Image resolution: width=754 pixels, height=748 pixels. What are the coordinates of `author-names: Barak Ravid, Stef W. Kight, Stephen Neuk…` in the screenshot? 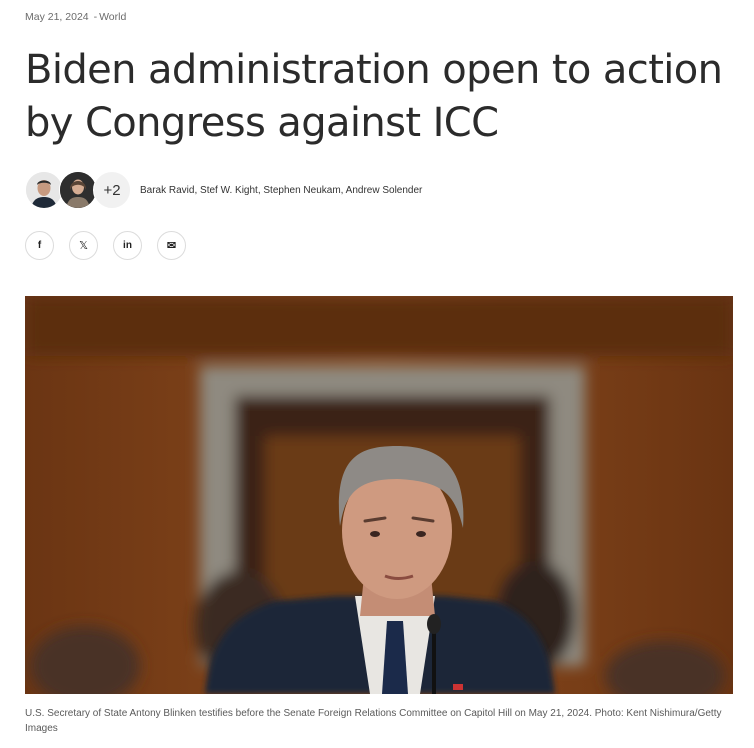 It's located at (281, 190).